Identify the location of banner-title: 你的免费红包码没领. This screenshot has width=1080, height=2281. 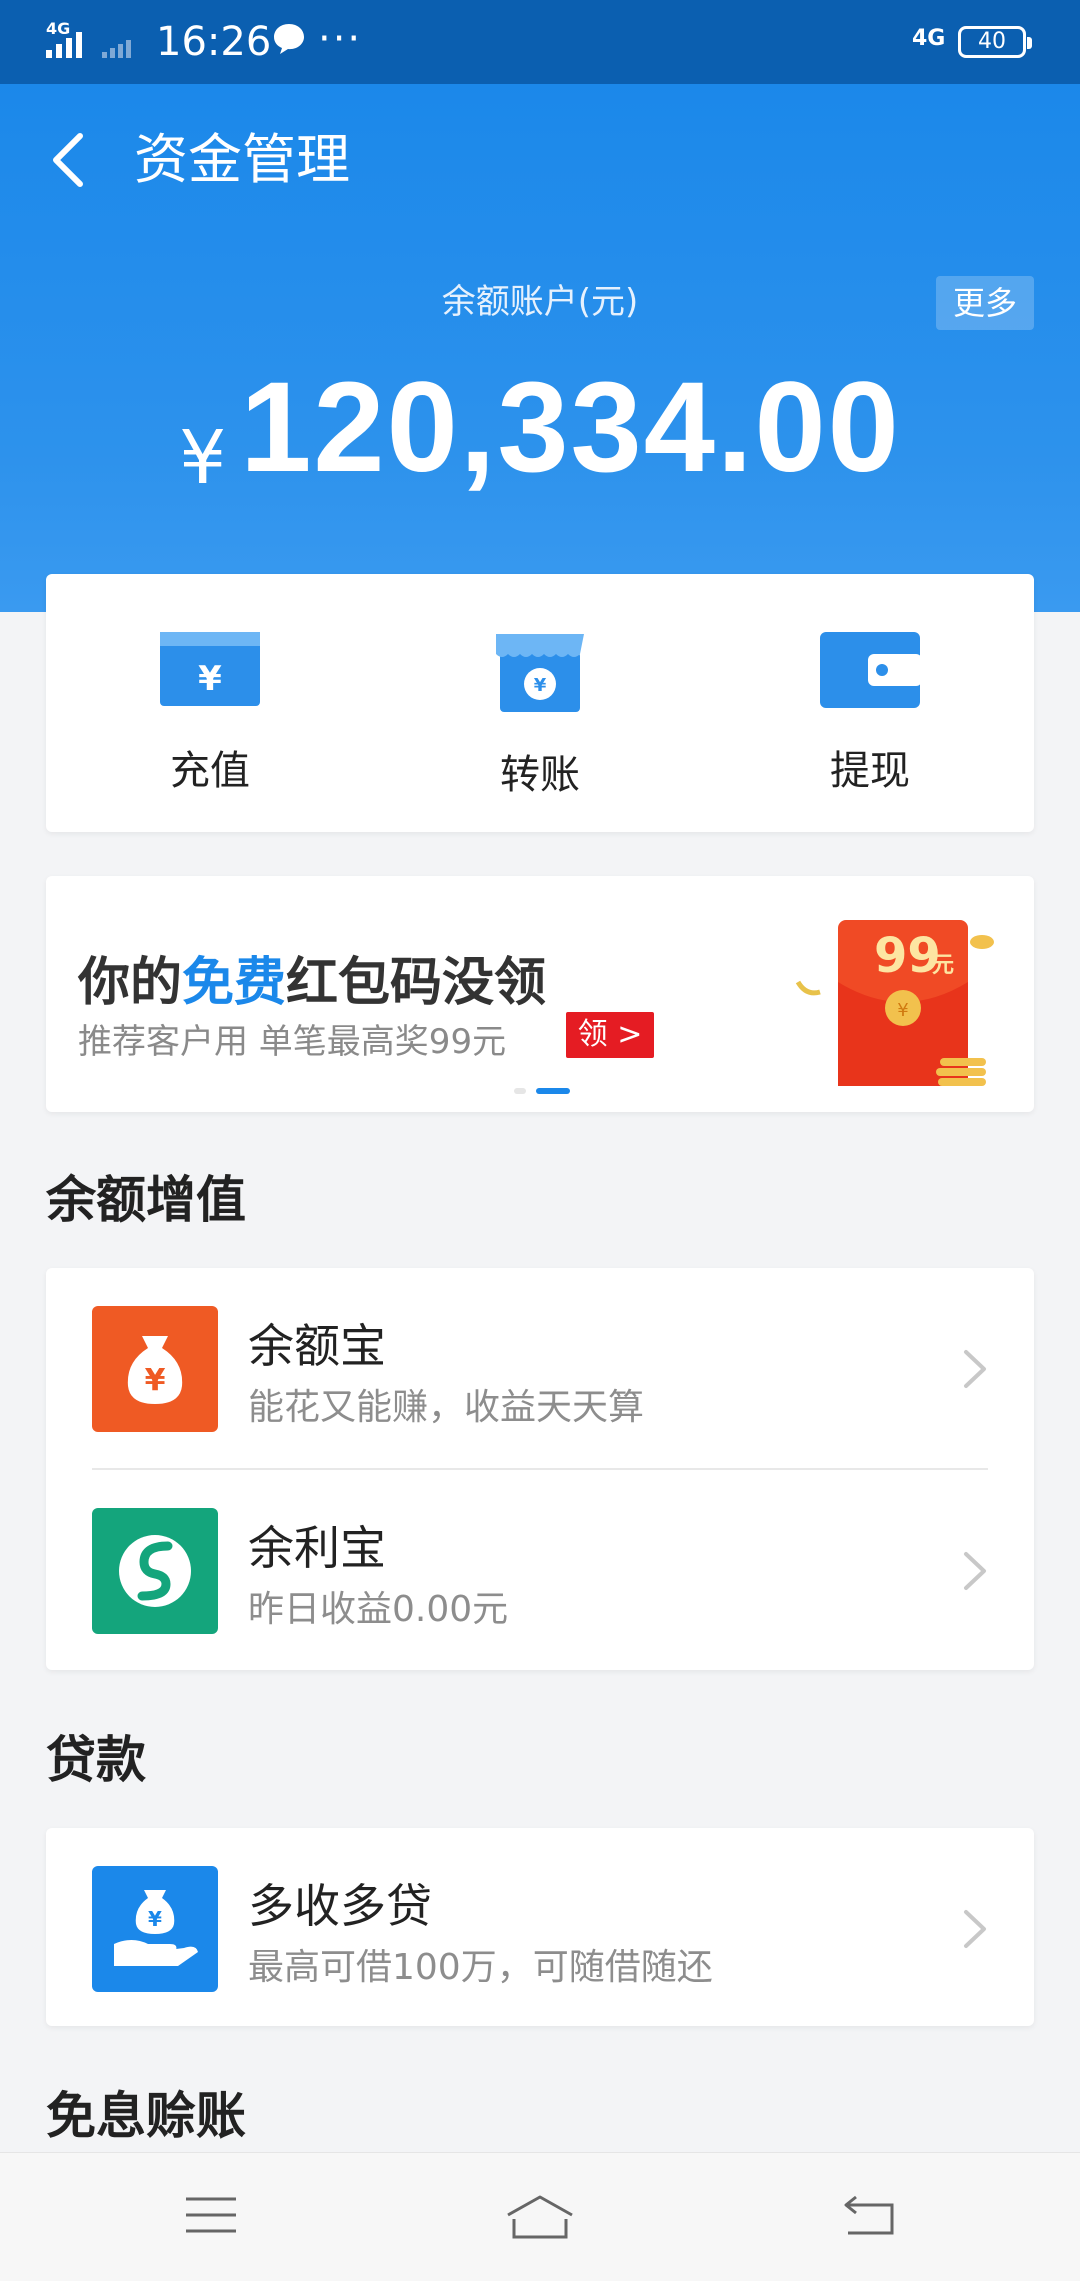
(312, 977).